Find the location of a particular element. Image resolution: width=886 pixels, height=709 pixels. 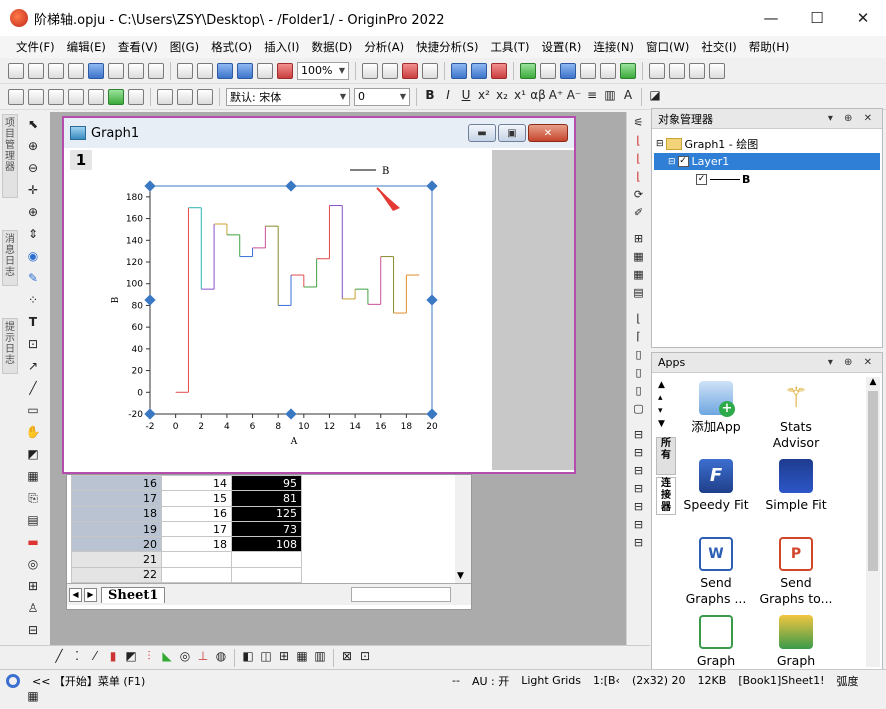

app-graph-1: Graph is located at coordinates (716, 642).